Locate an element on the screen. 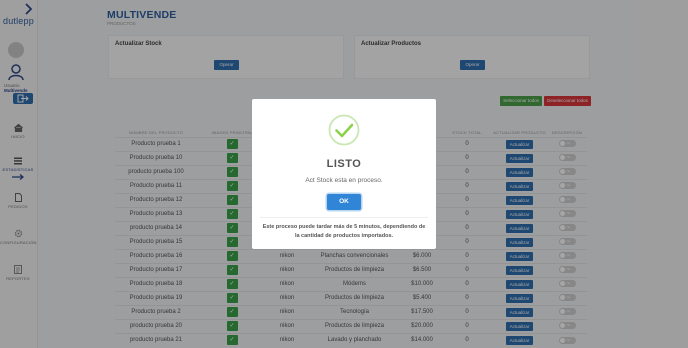 Image resolution: width=688 pixels, height=348 pixels. success-check-icon is located at coordinates (344, 130).